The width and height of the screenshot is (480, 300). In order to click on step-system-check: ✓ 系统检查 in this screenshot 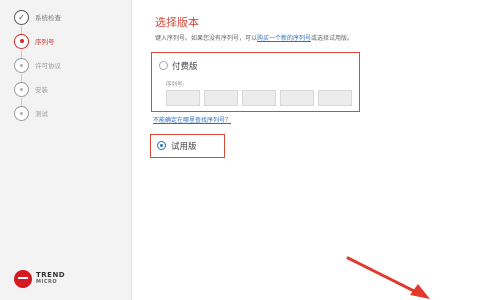, I will do `click(37, 17)`.